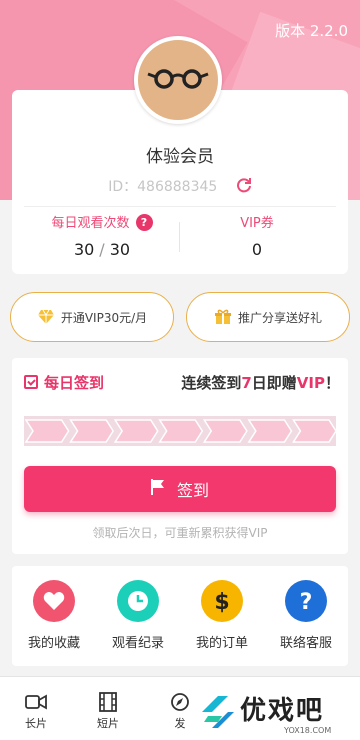 Image resolution: width=360 pixels, height=740 pixels. I want to click on checkin-button: 签到, so click(180, 489).